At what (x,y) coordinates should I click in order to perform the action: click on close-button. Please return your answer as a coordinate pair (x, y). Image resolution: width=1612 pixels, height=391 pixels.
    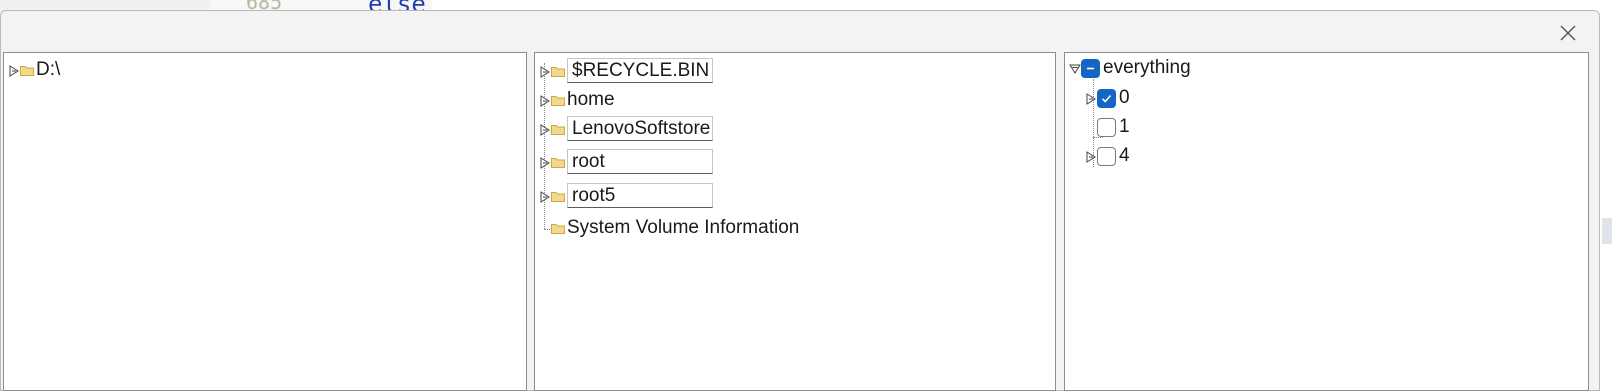
    Looking at the image, I should click on (1568, 33).